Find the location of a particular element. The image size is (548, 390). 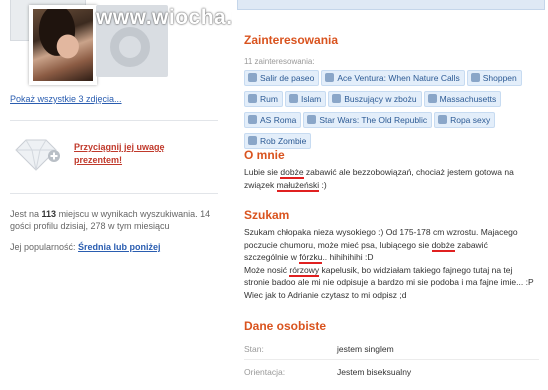

rank-number: 113 is located at coordinates (49, 214).